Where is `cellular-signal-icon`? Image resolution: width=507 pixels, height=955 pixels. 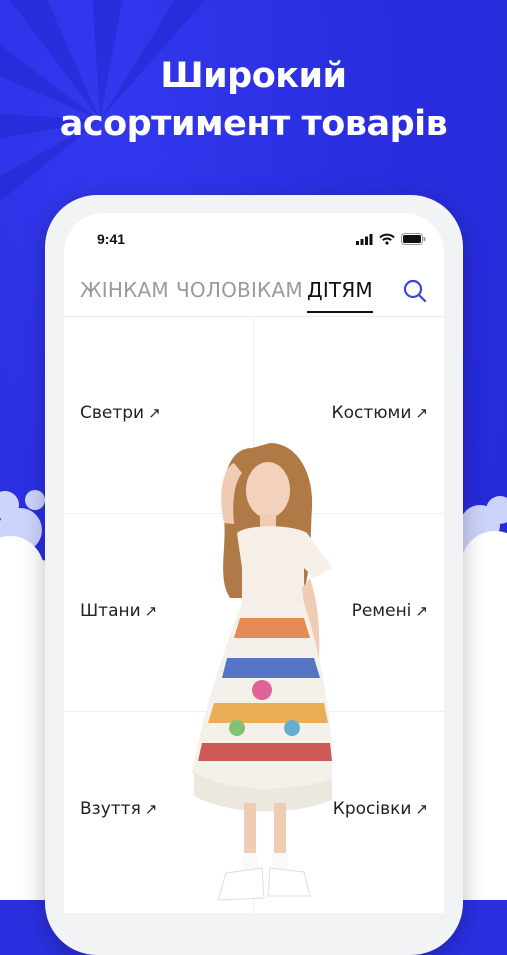
cellular-signal-icon is located at coordinates (364, 239).